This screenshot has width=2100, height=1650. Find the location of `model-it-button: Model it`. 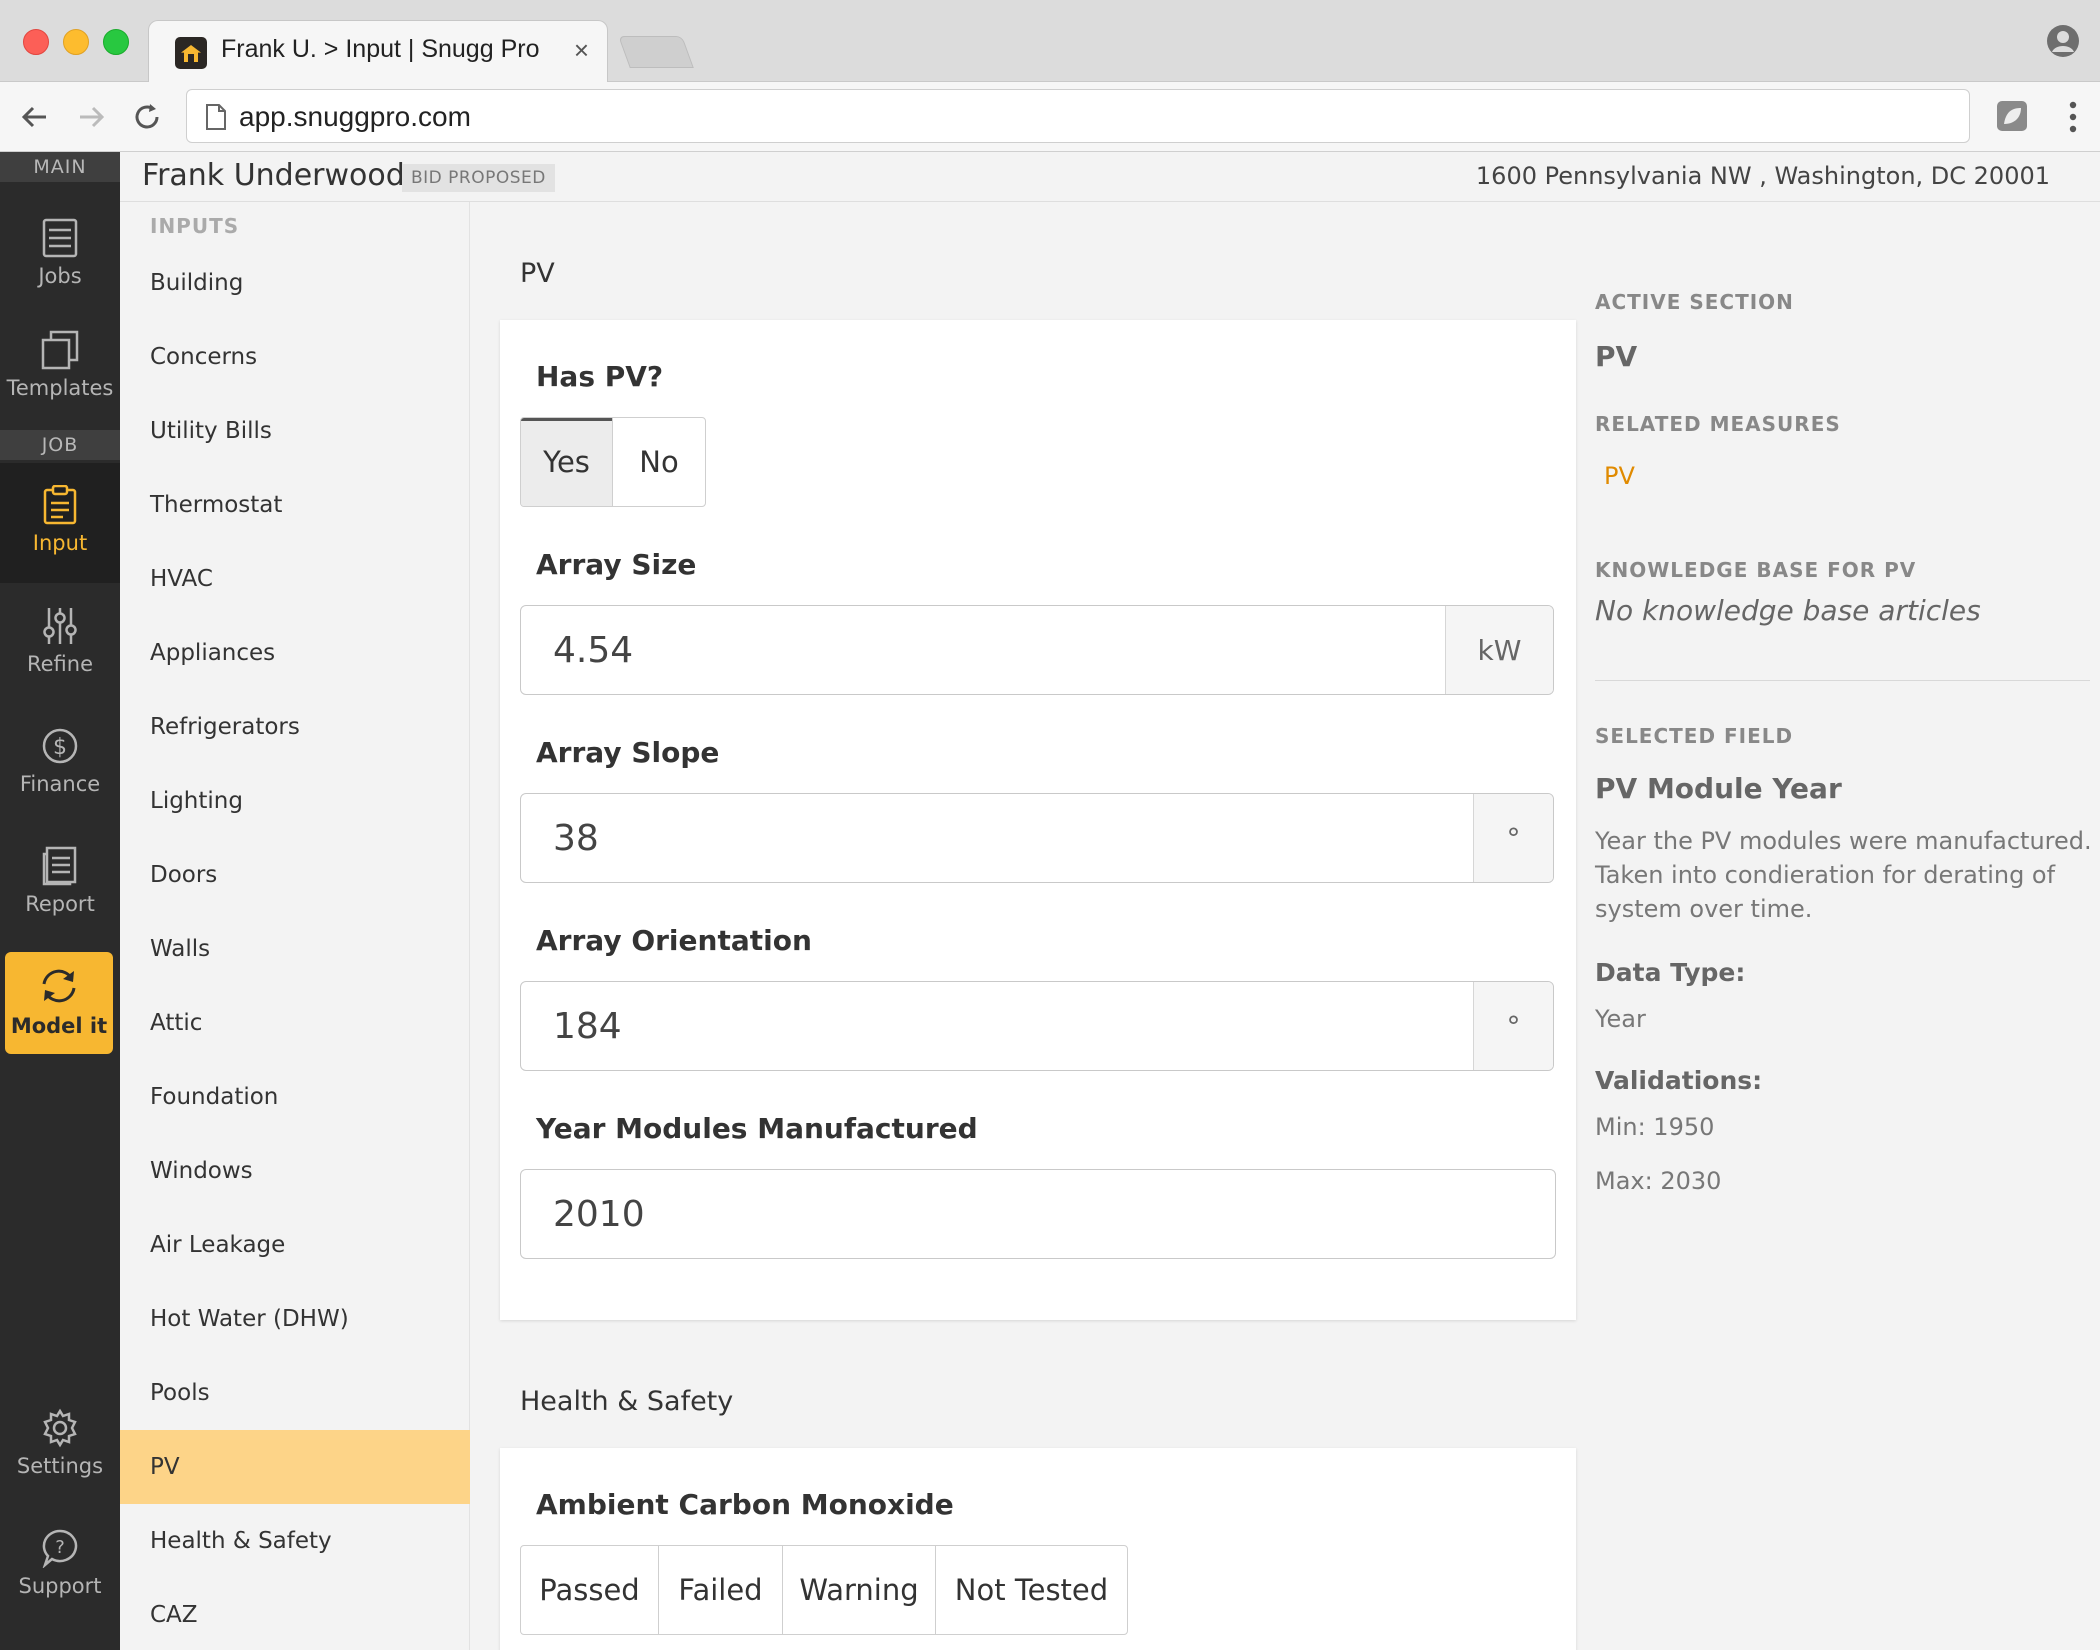

model-it-button: Model it is located at coordinates (59, 1003).